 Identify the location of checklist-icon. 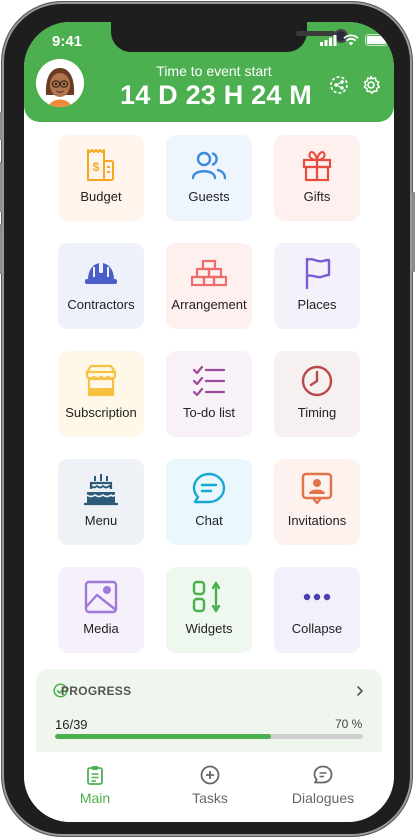
(209, 381).